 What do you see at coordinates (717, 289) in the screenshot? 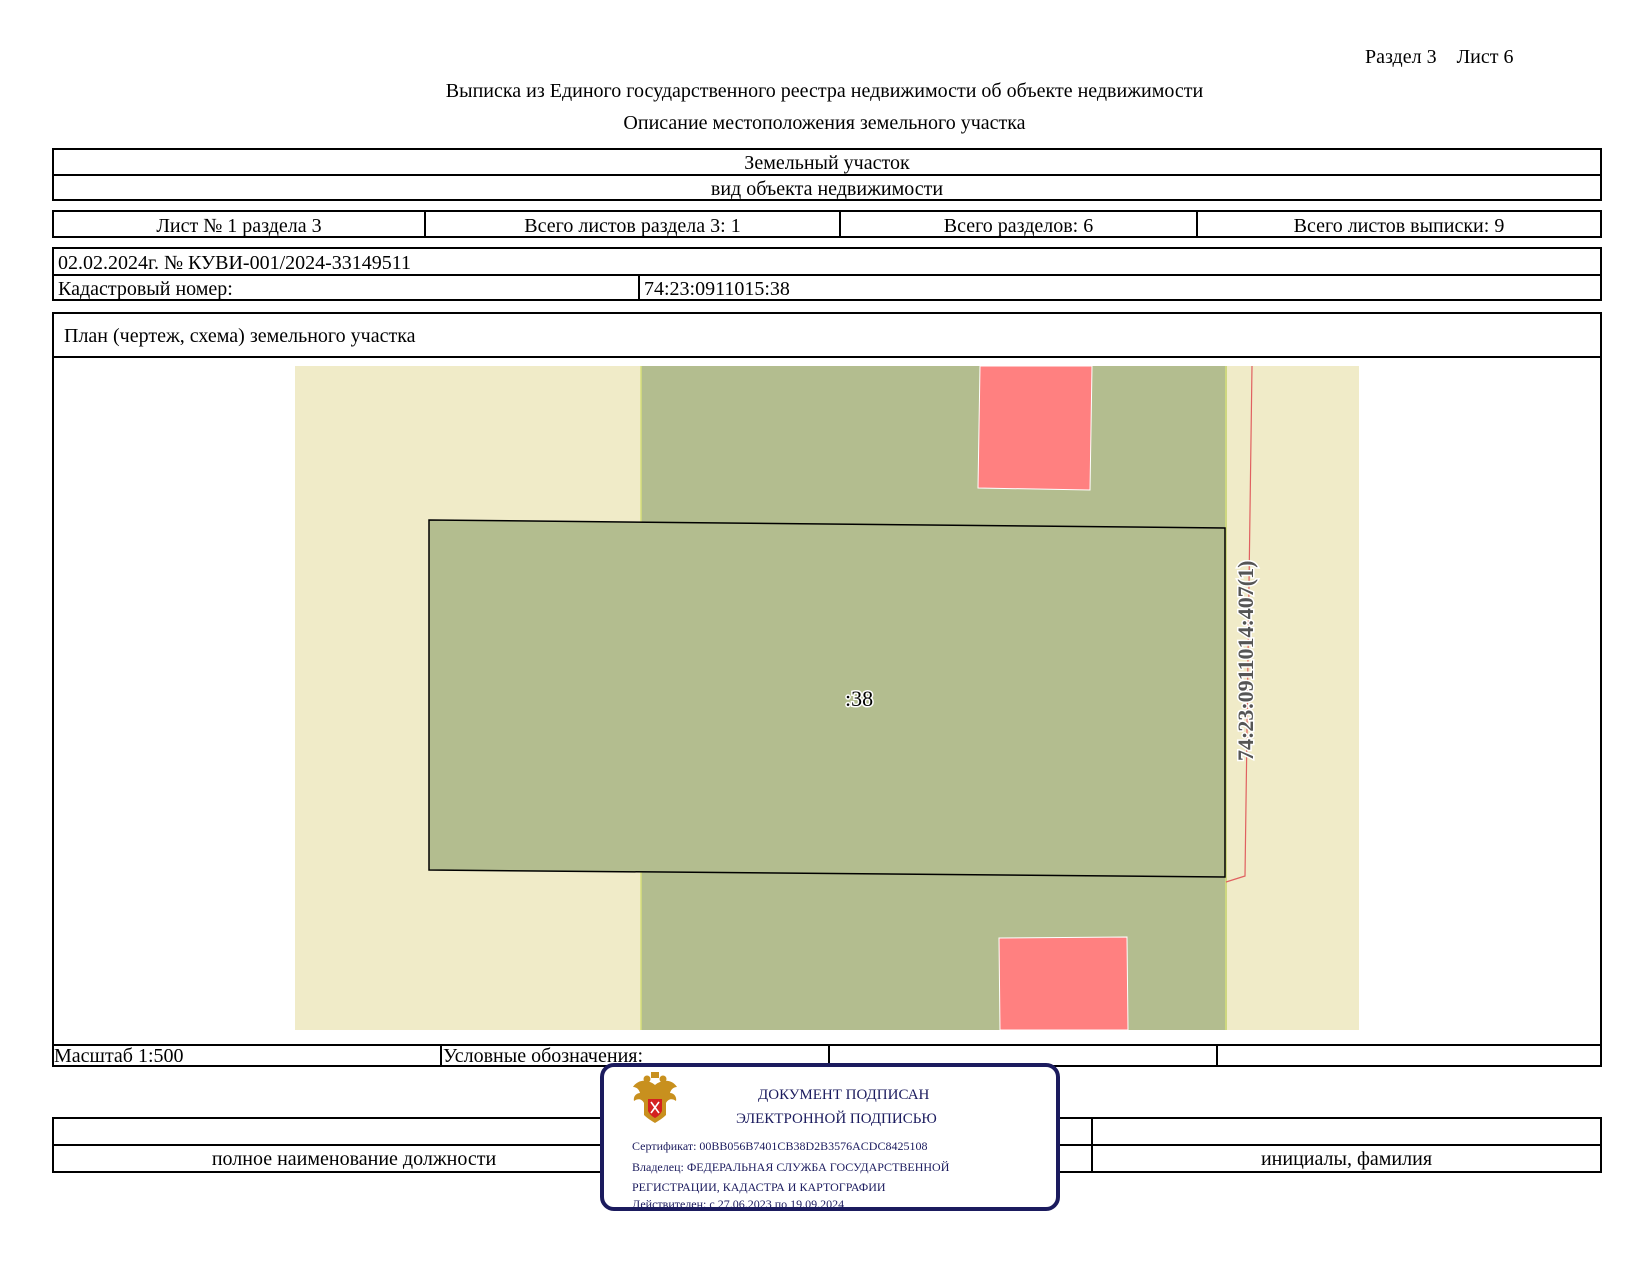
I see `cadastral-value: 74:23:0911015:38` at bounding box center [717, 289].